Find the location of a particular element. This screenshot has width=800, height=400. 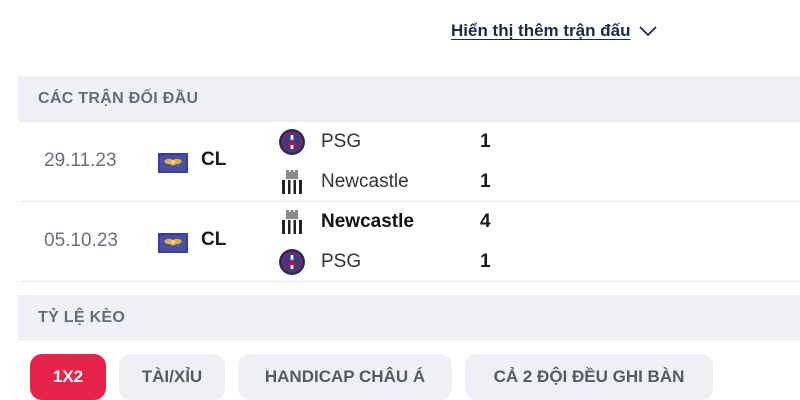

tab-1x2: 1X2 is located at coordinates (68, 377).